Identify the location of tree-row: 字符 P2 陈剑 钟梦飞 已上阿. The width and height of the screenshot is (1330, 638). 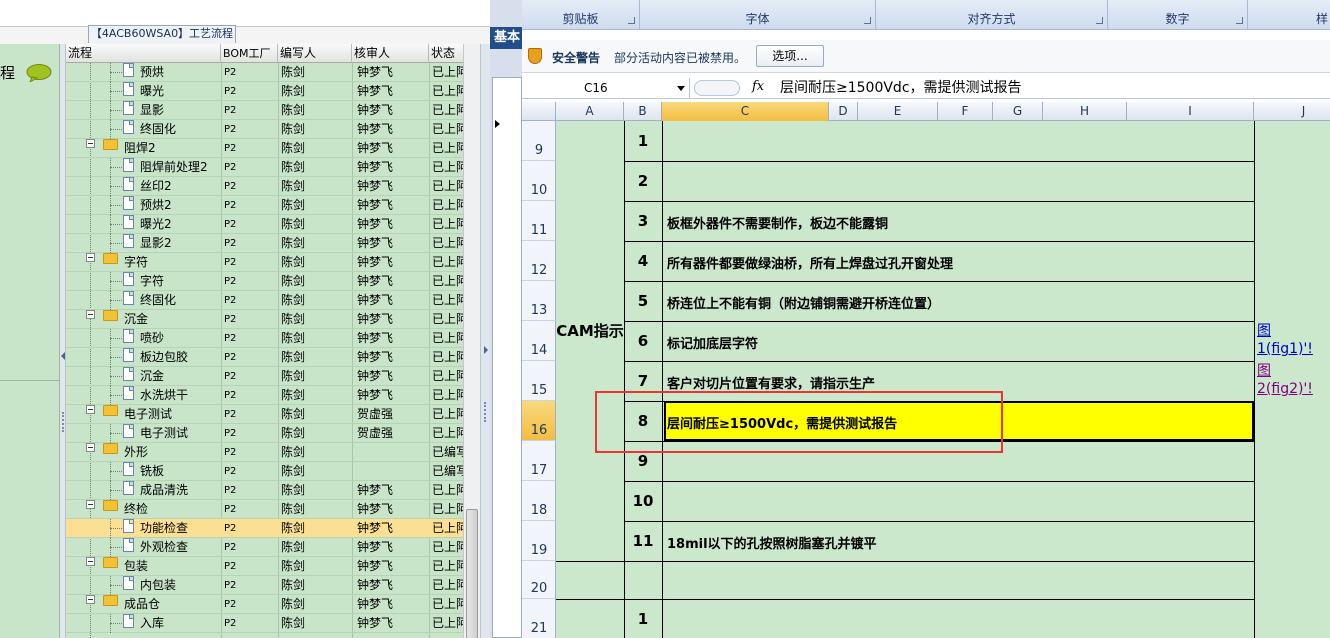
(264, 281).